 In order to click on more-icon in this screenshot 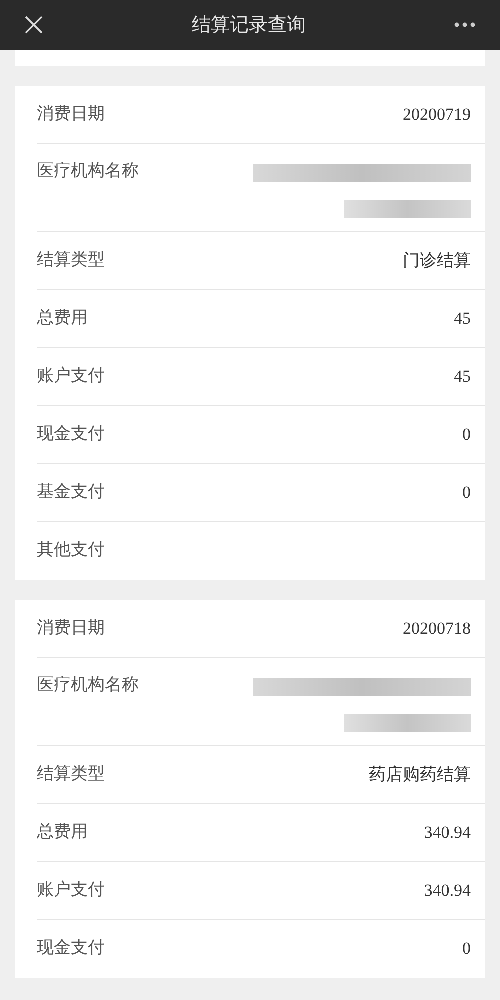, I will do `click(465, 25)`.